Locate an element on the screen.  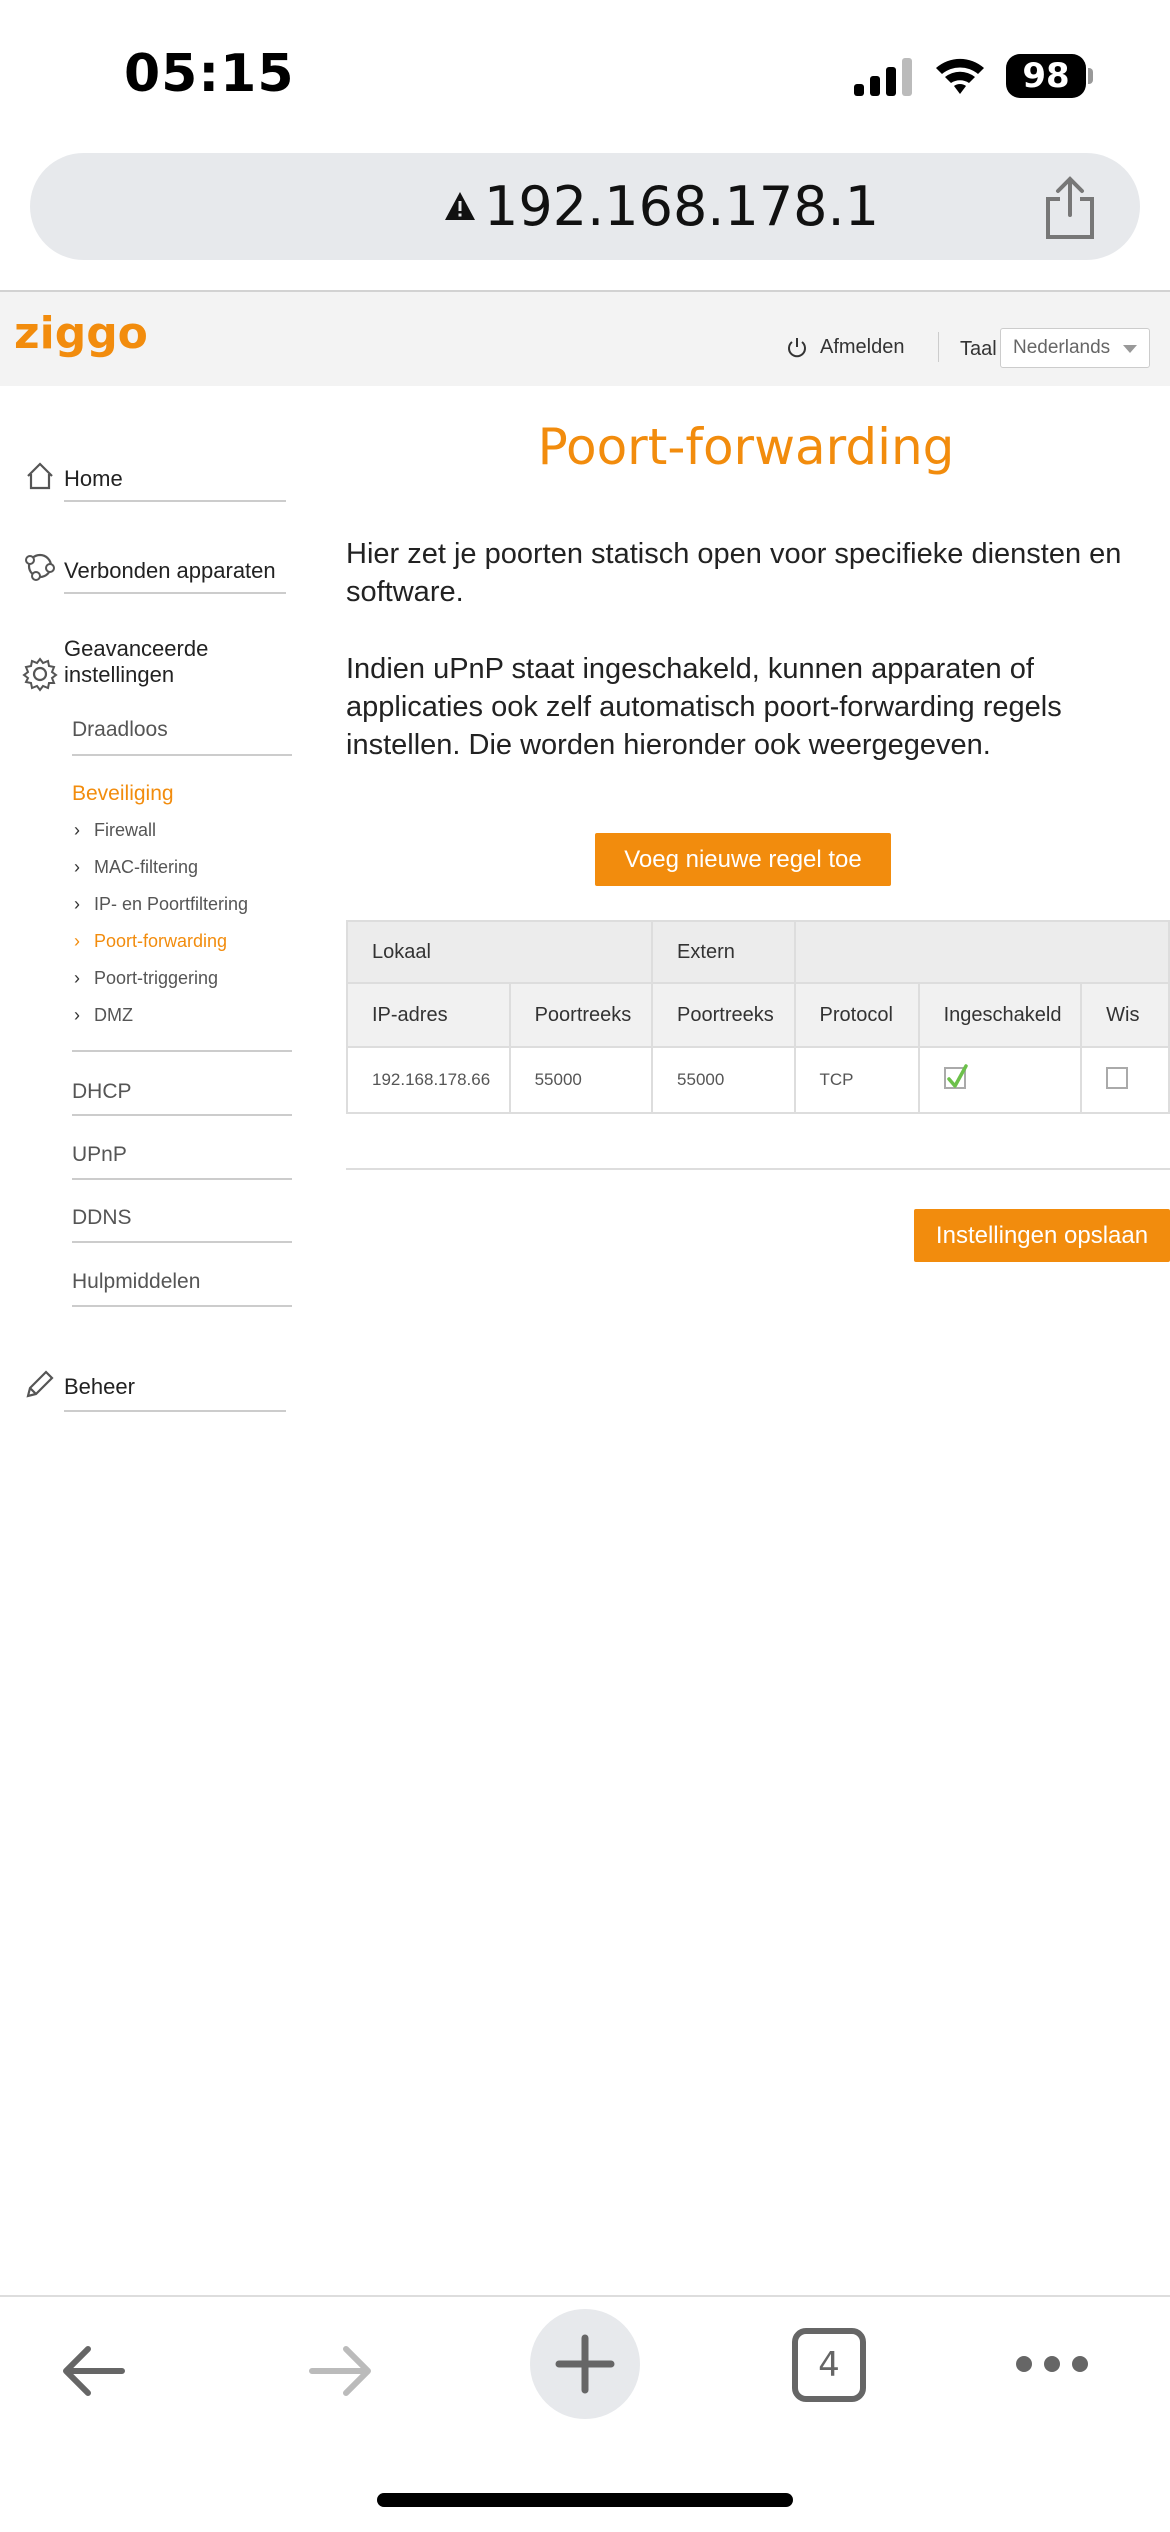
sidebar-item-label: Home is located at coordinates (93, 478).